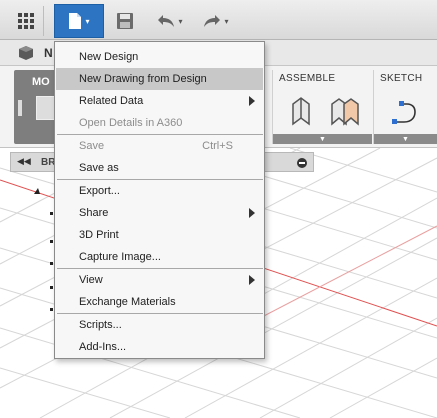 The height and width of the screenshot is (418, 437). What do you see at coordinates (159, 146) in the screenshot?
I see `menu-item-save: Save Ctrl+S` at bounding box center [159, 146].